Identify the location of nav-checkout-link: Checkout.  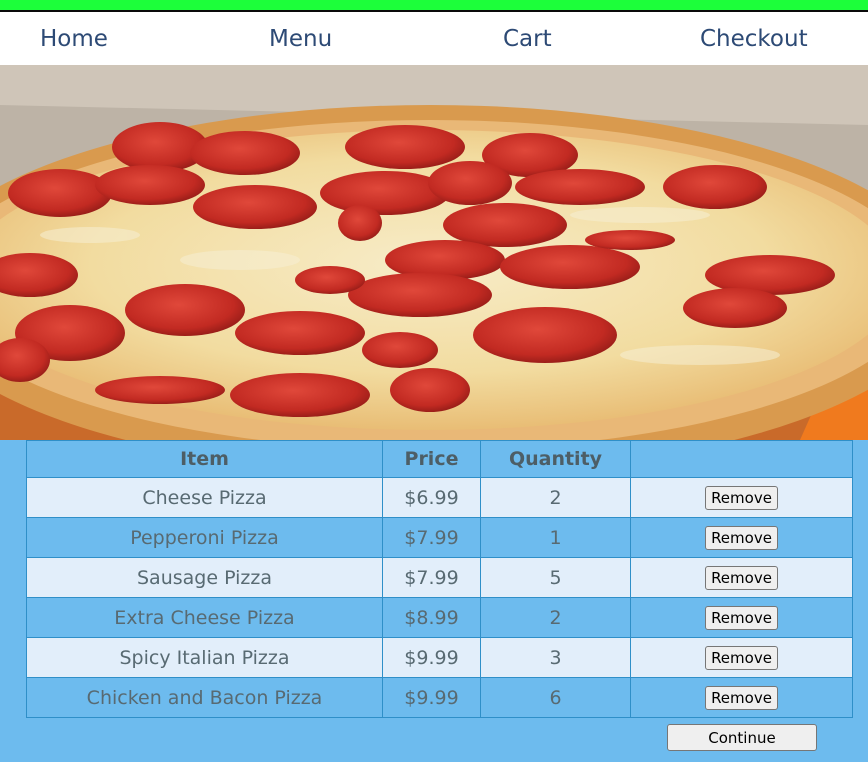
(754, 39).